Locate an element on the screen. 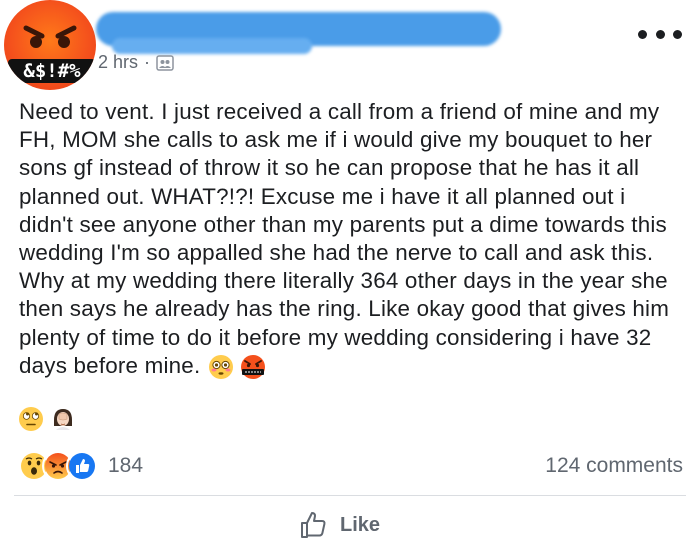 The width and height of the screenshot is (700, 548). flushed-face-icon is located at coordinates (221, 366).